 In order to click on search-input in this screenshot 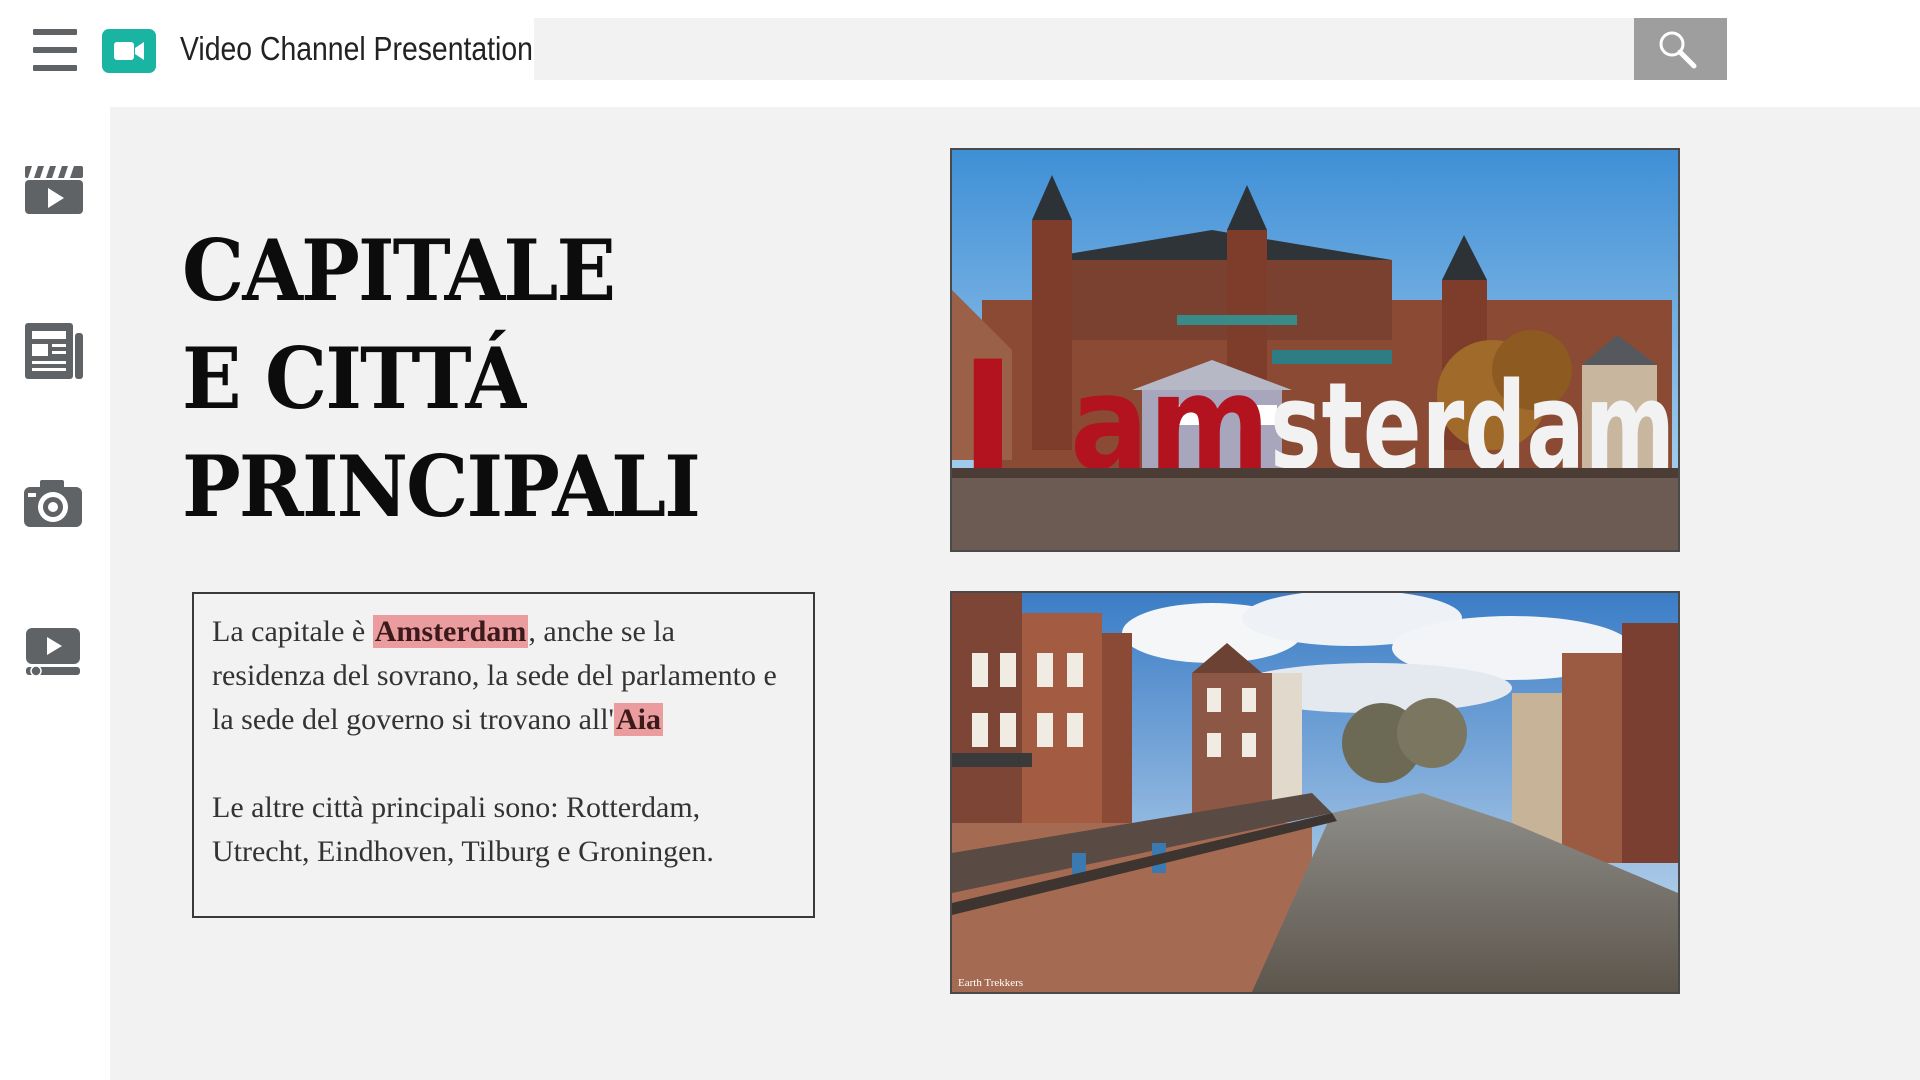, I will do `click(1091, 49)`.